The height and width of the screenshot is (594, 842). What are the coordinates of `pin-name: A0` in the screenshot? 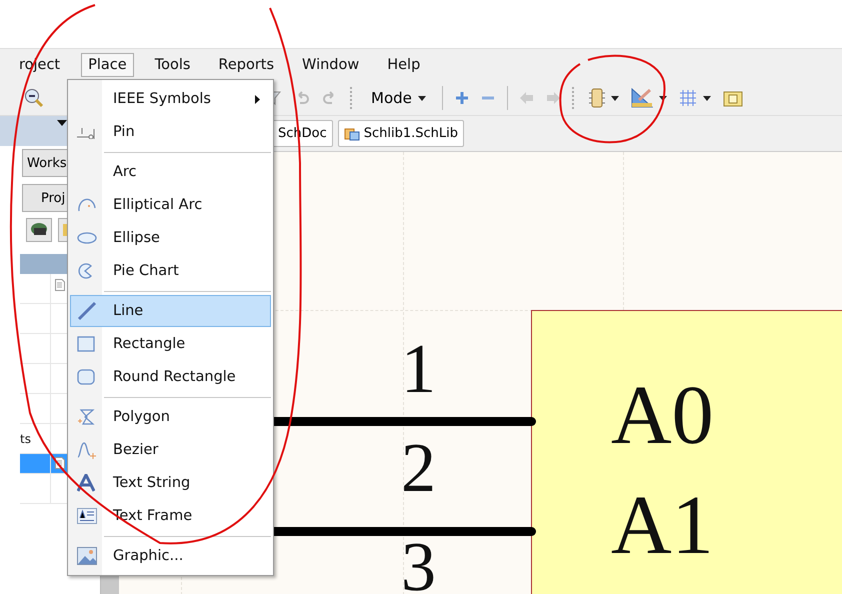 It's located at (662, 416).